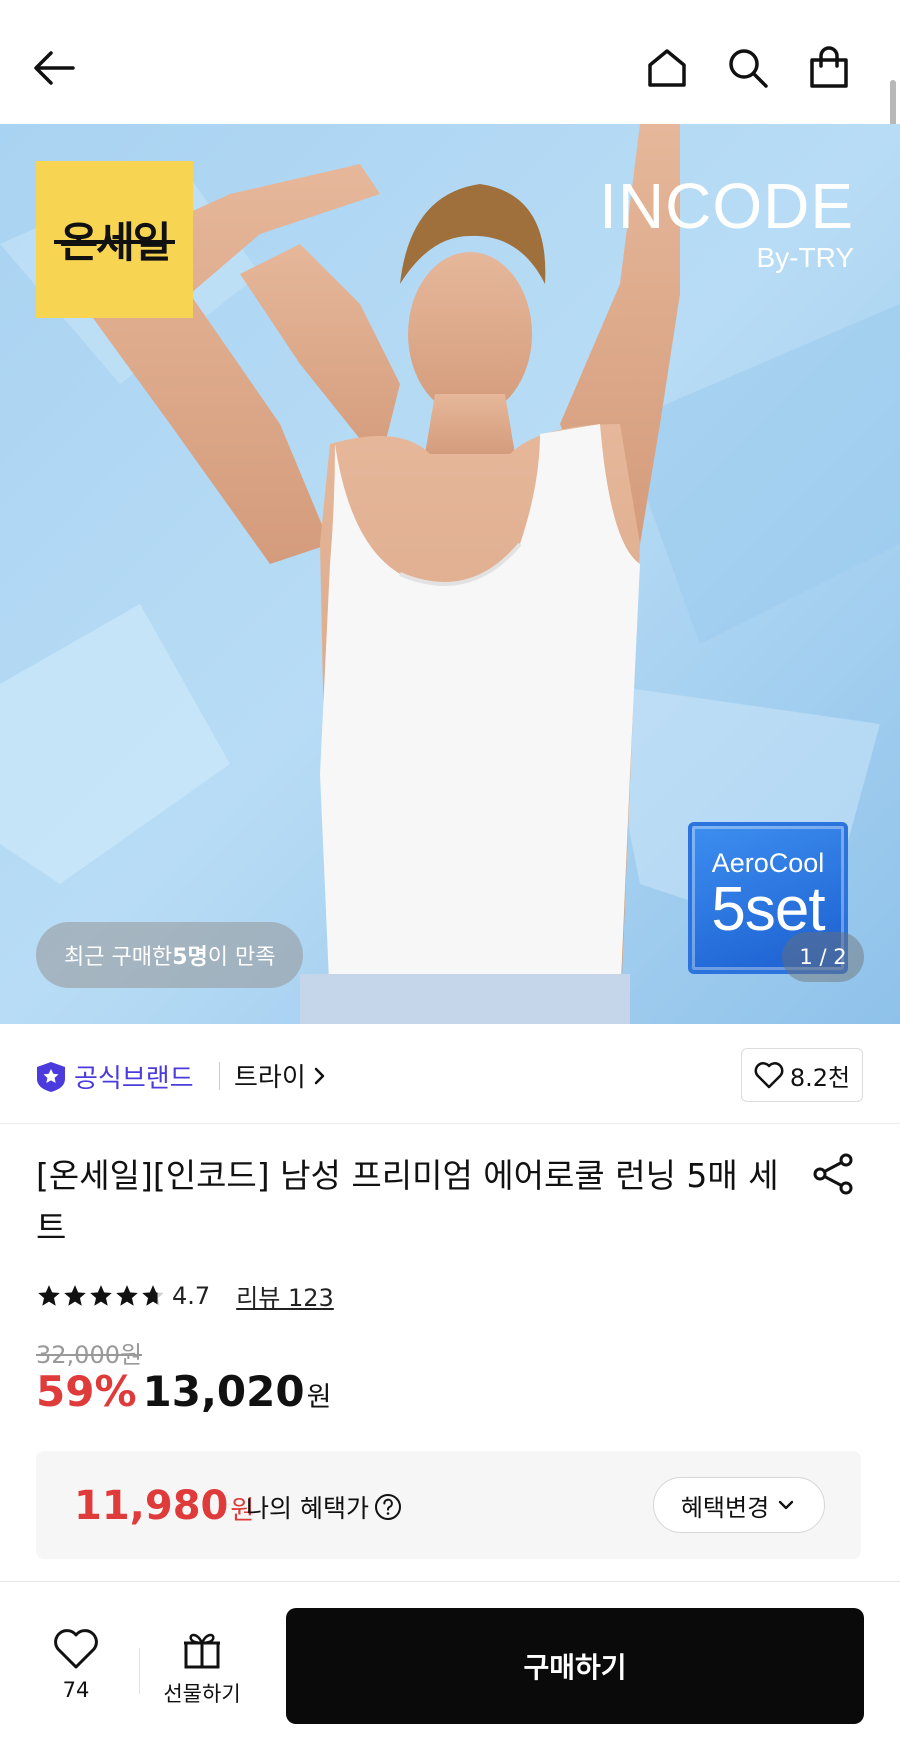 This screenshot has height=1742, width=900. I want to click on share-icon, so click(833, 1174).